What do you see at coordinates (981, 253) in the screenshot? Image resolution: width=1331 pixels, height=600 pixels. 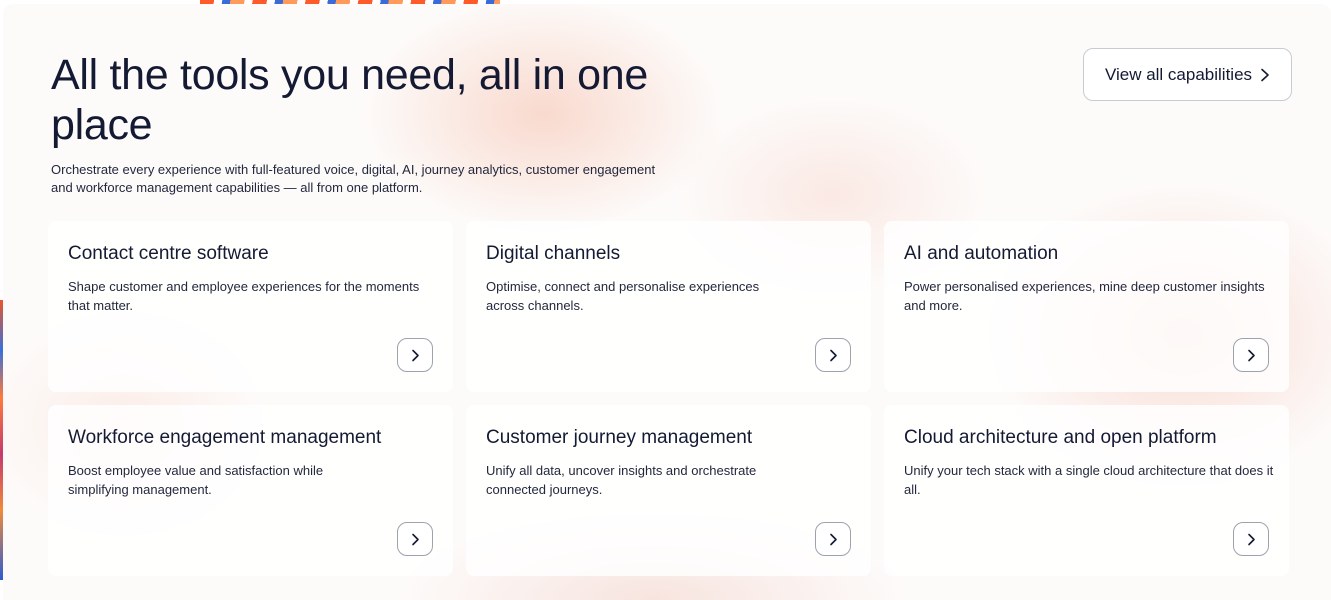 I see `card-title: AI and automation` at bounding box center [981, 253].